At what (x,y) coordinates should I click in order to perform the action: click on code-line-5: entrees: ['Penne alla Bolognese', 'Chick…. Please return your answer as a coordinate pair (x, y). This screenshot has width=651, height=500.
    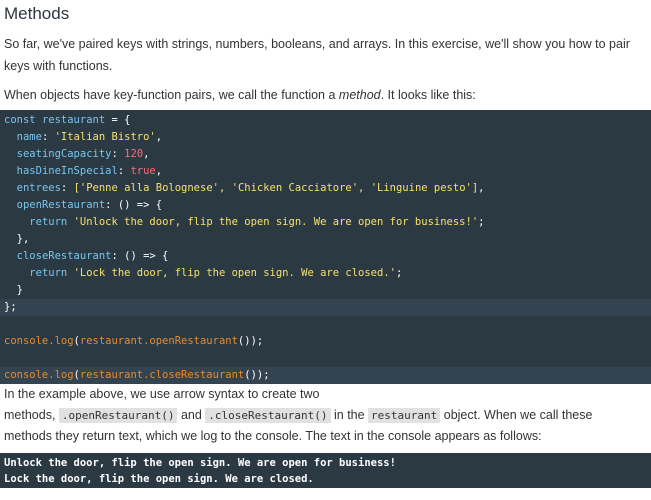
    Looking at the image, I should click on (250, 188).